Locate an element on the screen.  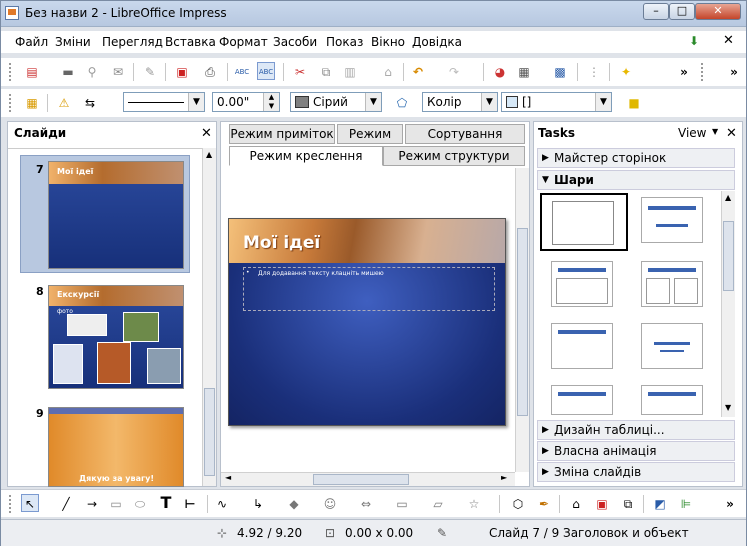
section-slide-transition: ▶ Зміна слайдів is located at coordinates (636, 472).